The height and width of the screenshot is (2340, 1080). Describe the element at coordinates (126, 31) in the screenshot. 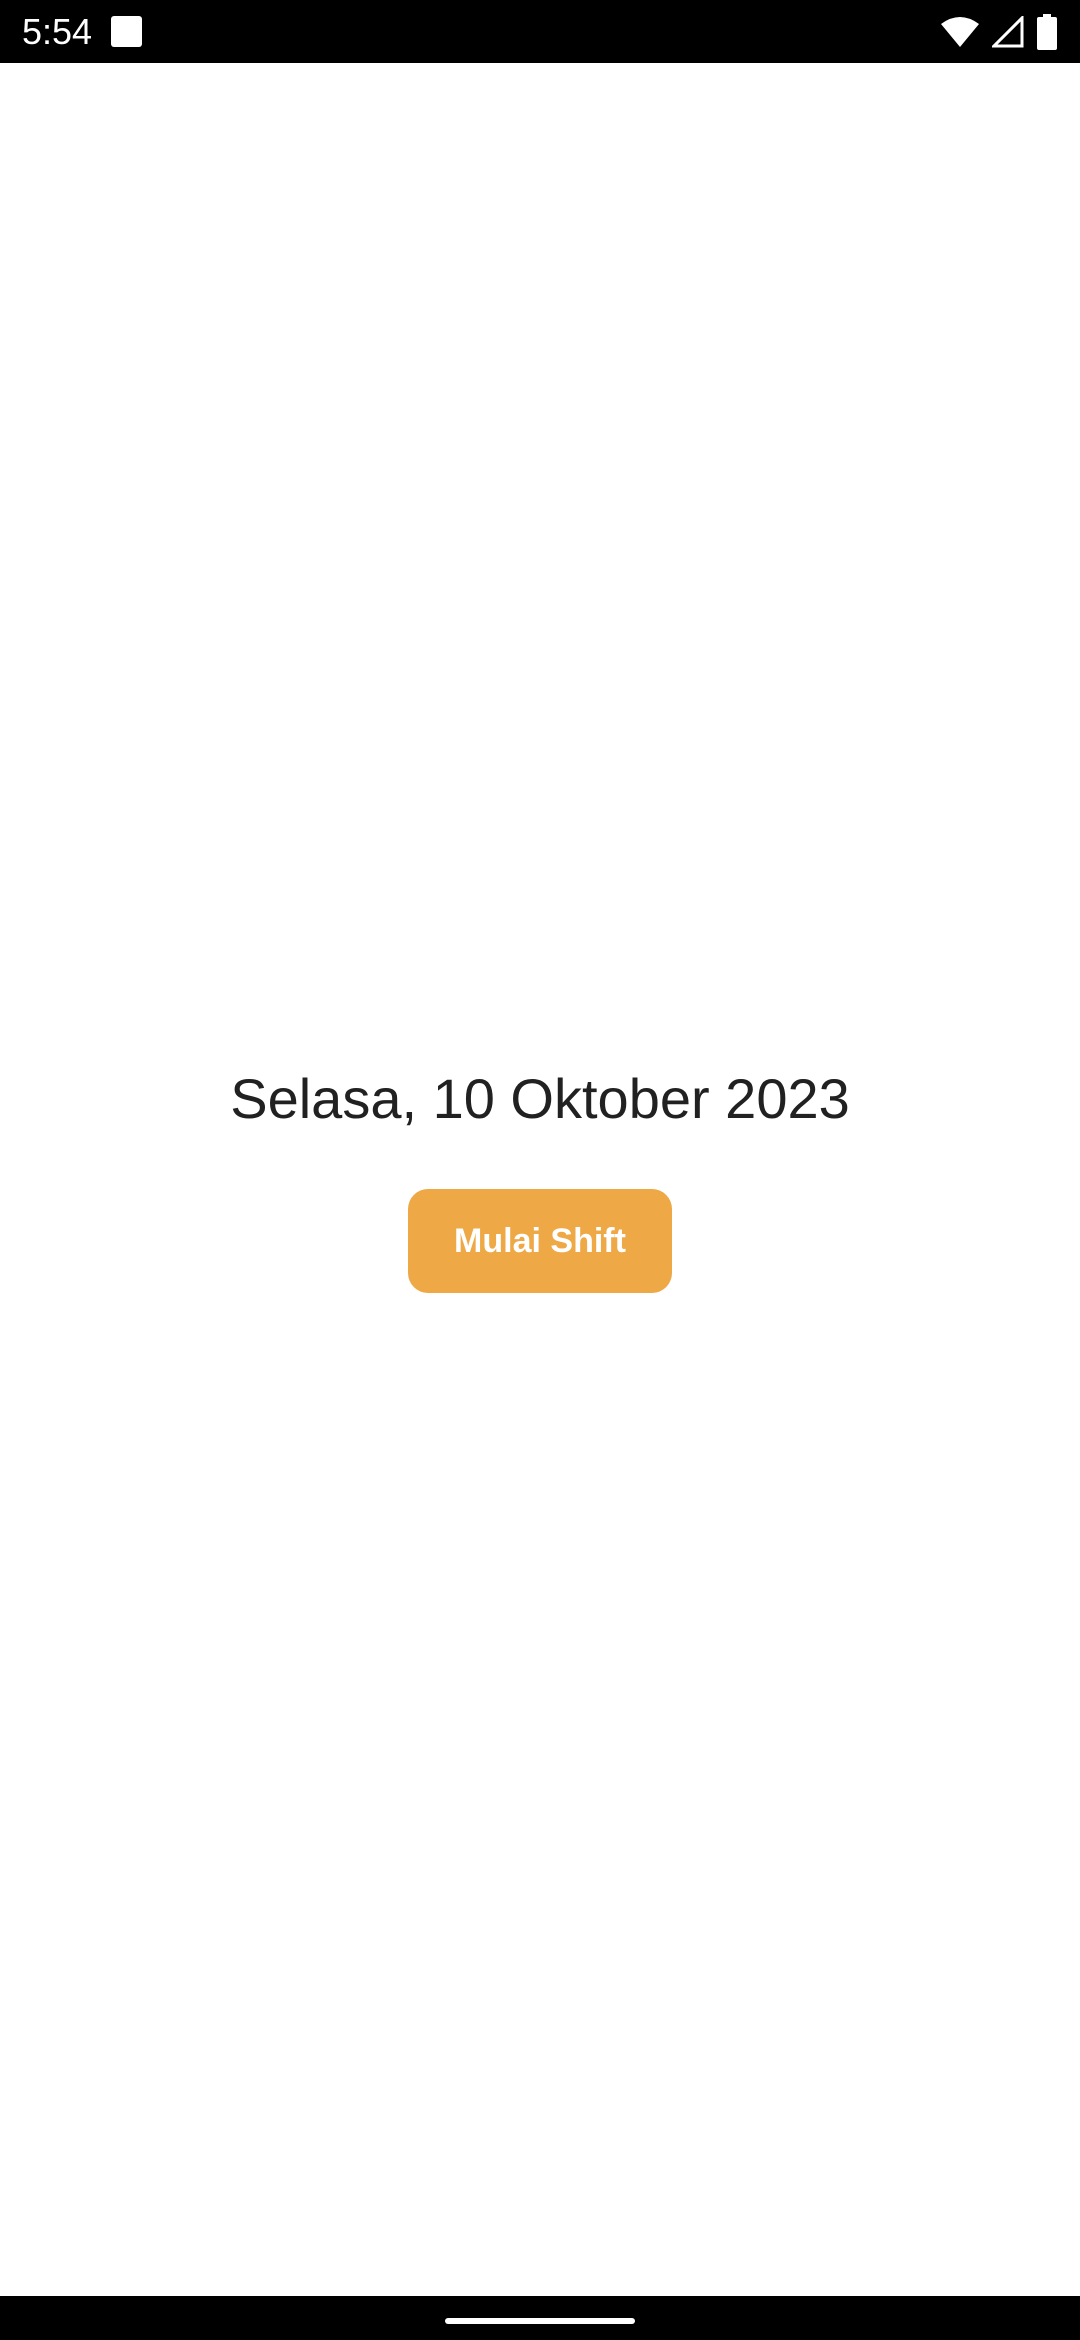

I see `notification-square-icon` at that location.